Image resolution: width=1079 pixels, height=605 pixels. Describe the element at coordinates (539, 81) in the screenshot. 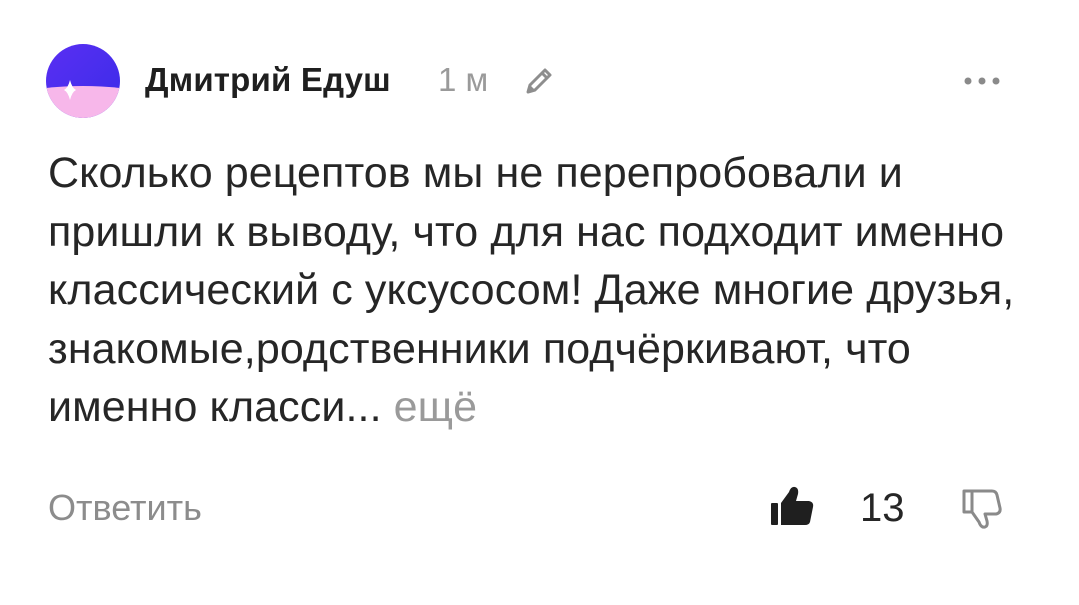

I see `pencil-icon` at that location.